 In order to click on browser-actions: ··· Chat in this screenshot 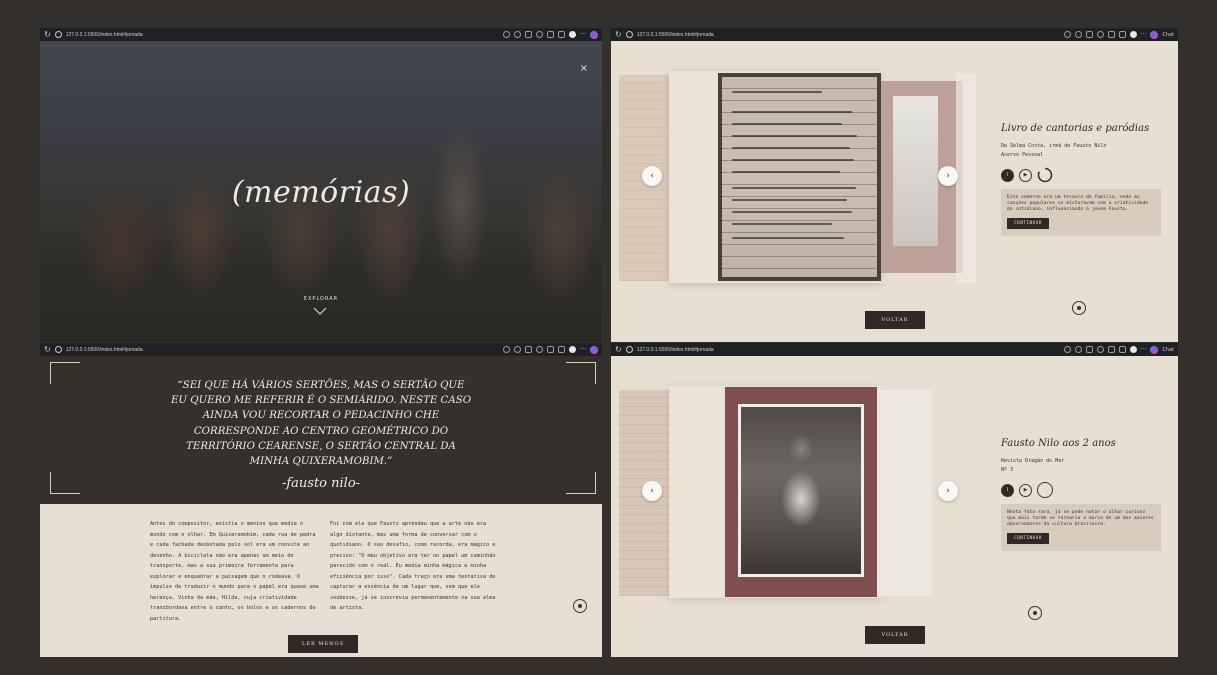, I will do `click(1118, 349)`.